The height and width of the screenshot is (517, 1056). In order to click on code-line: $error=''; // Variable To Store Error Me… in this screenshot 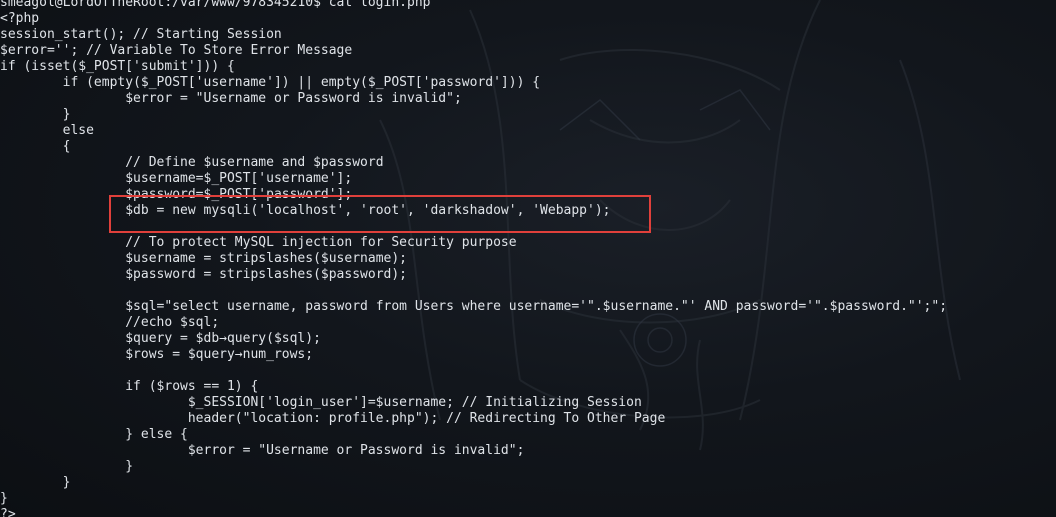, I will do `click(176, 50)`.